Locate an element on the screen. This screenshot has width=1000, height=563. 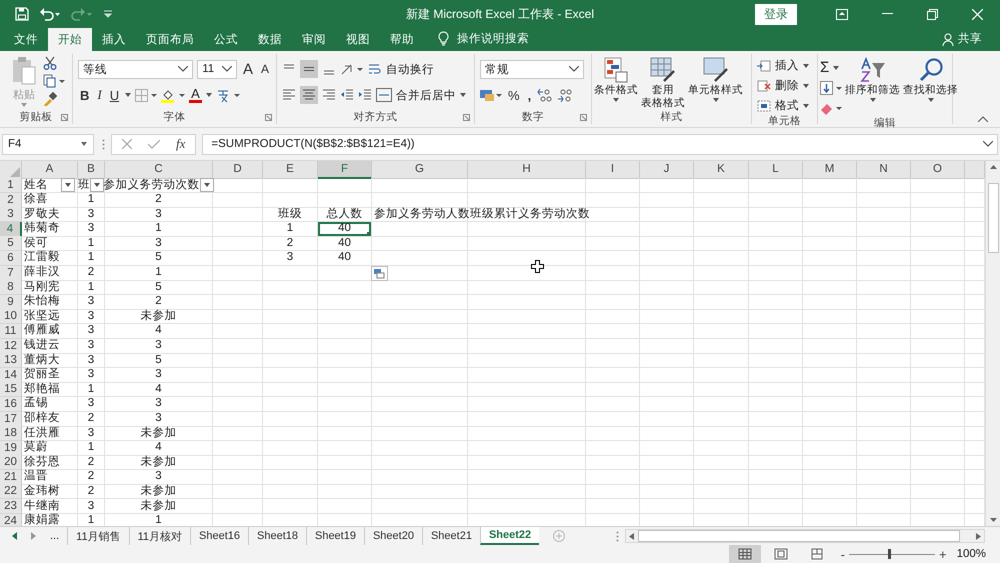
split-handle-icon is located at coordinates (617, 536).